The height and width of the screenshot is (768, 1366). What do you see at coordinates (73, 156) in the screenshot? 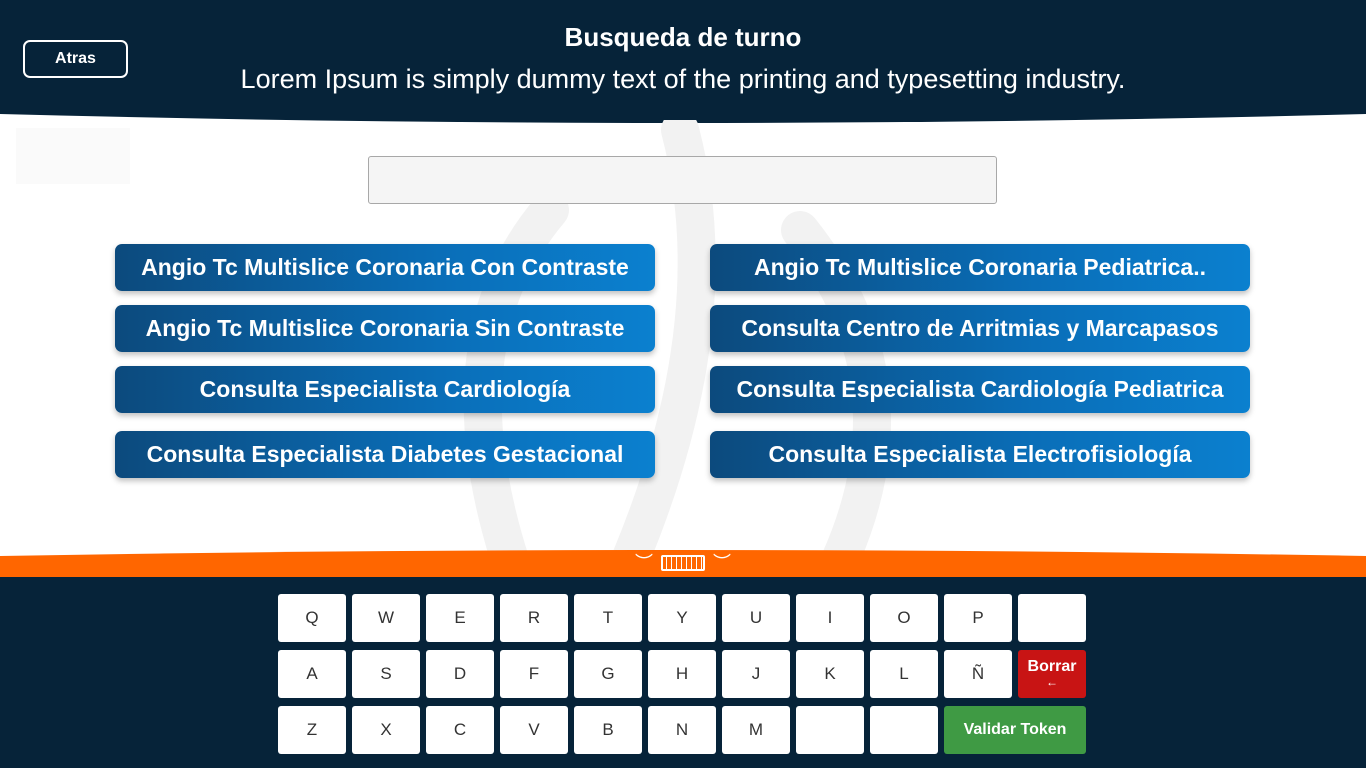
I see `placeholder-box` at bounding box center [73, 156].